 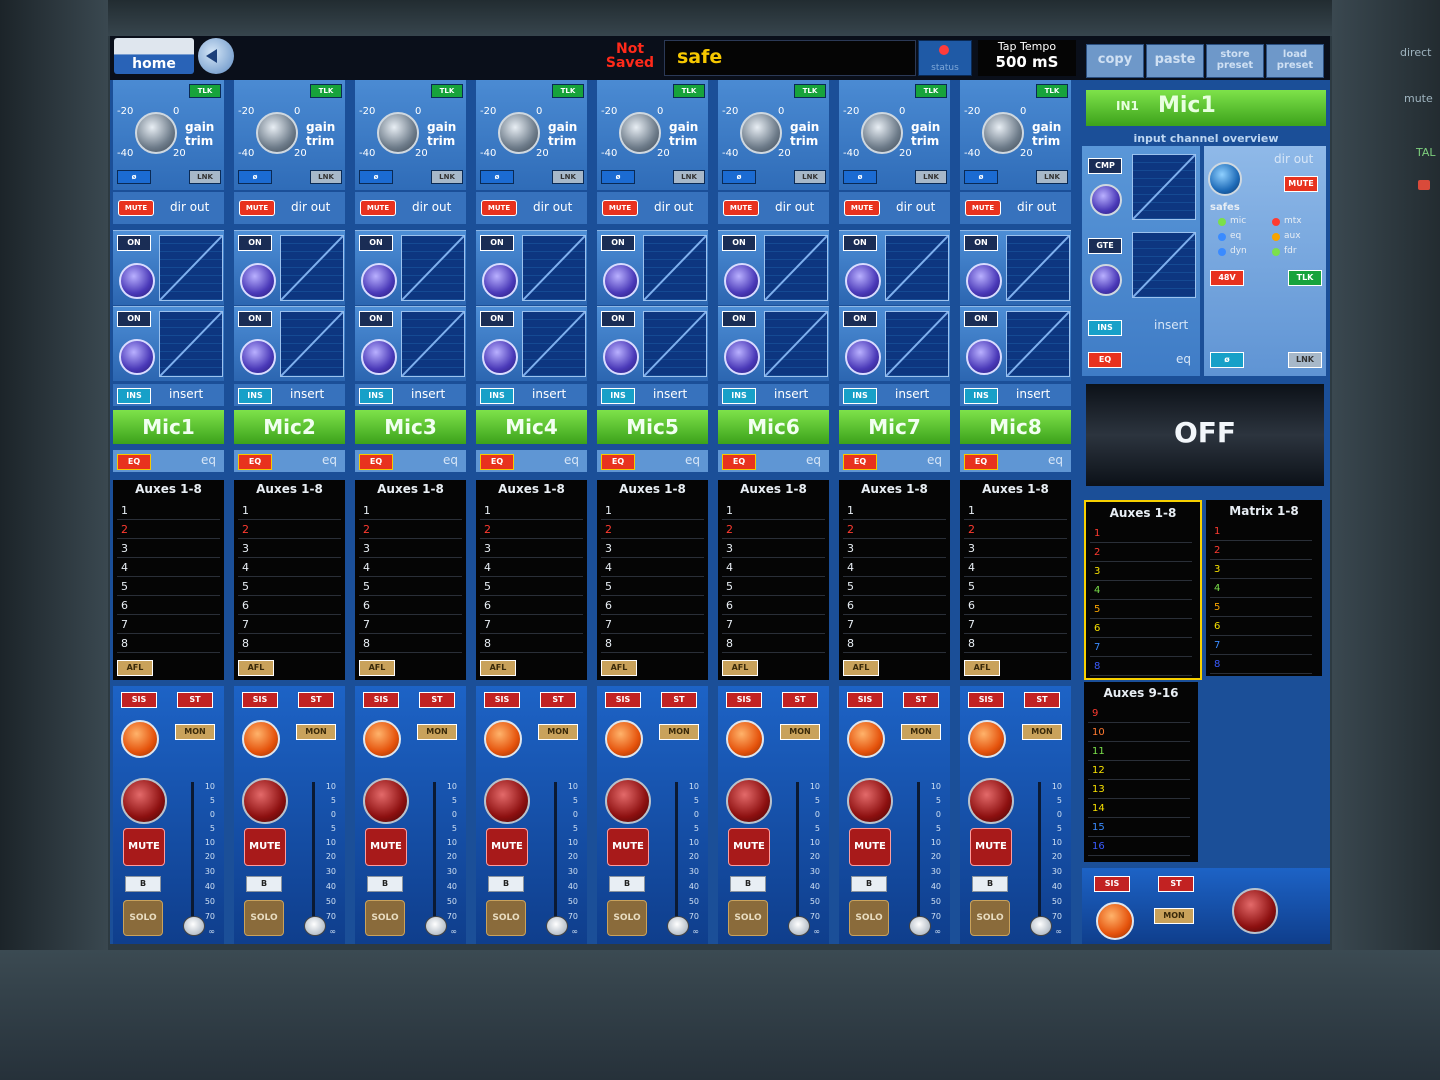 What do you see at coordinates (1261, 531) in the screenshot?
I see `overview-matrix-item: 1` at bounding box center [1261, 531].